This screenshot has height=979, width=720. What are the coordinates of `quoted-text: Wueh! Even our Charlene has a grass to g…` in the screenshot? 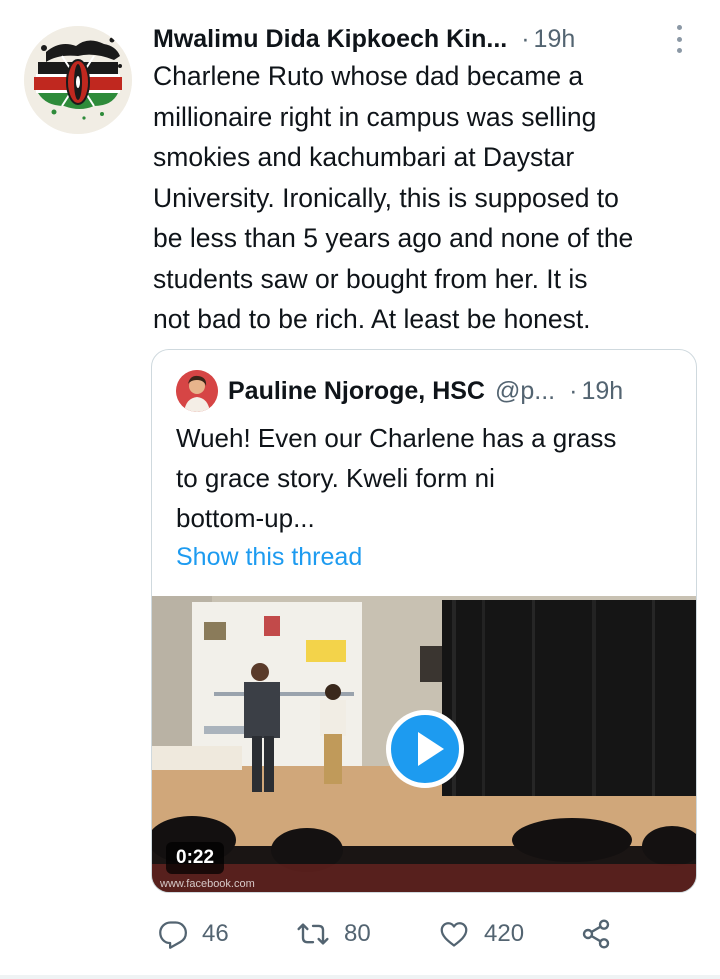 It's located at (396, 478).